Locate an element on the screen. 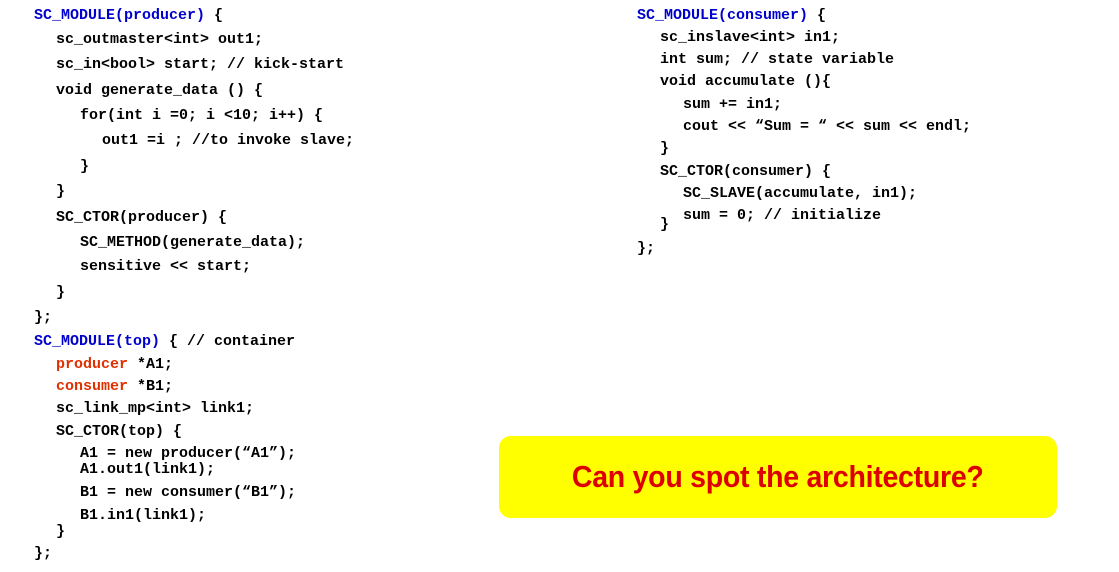  code-line: A1.out1(link1); is located at coordinates (148, 469).